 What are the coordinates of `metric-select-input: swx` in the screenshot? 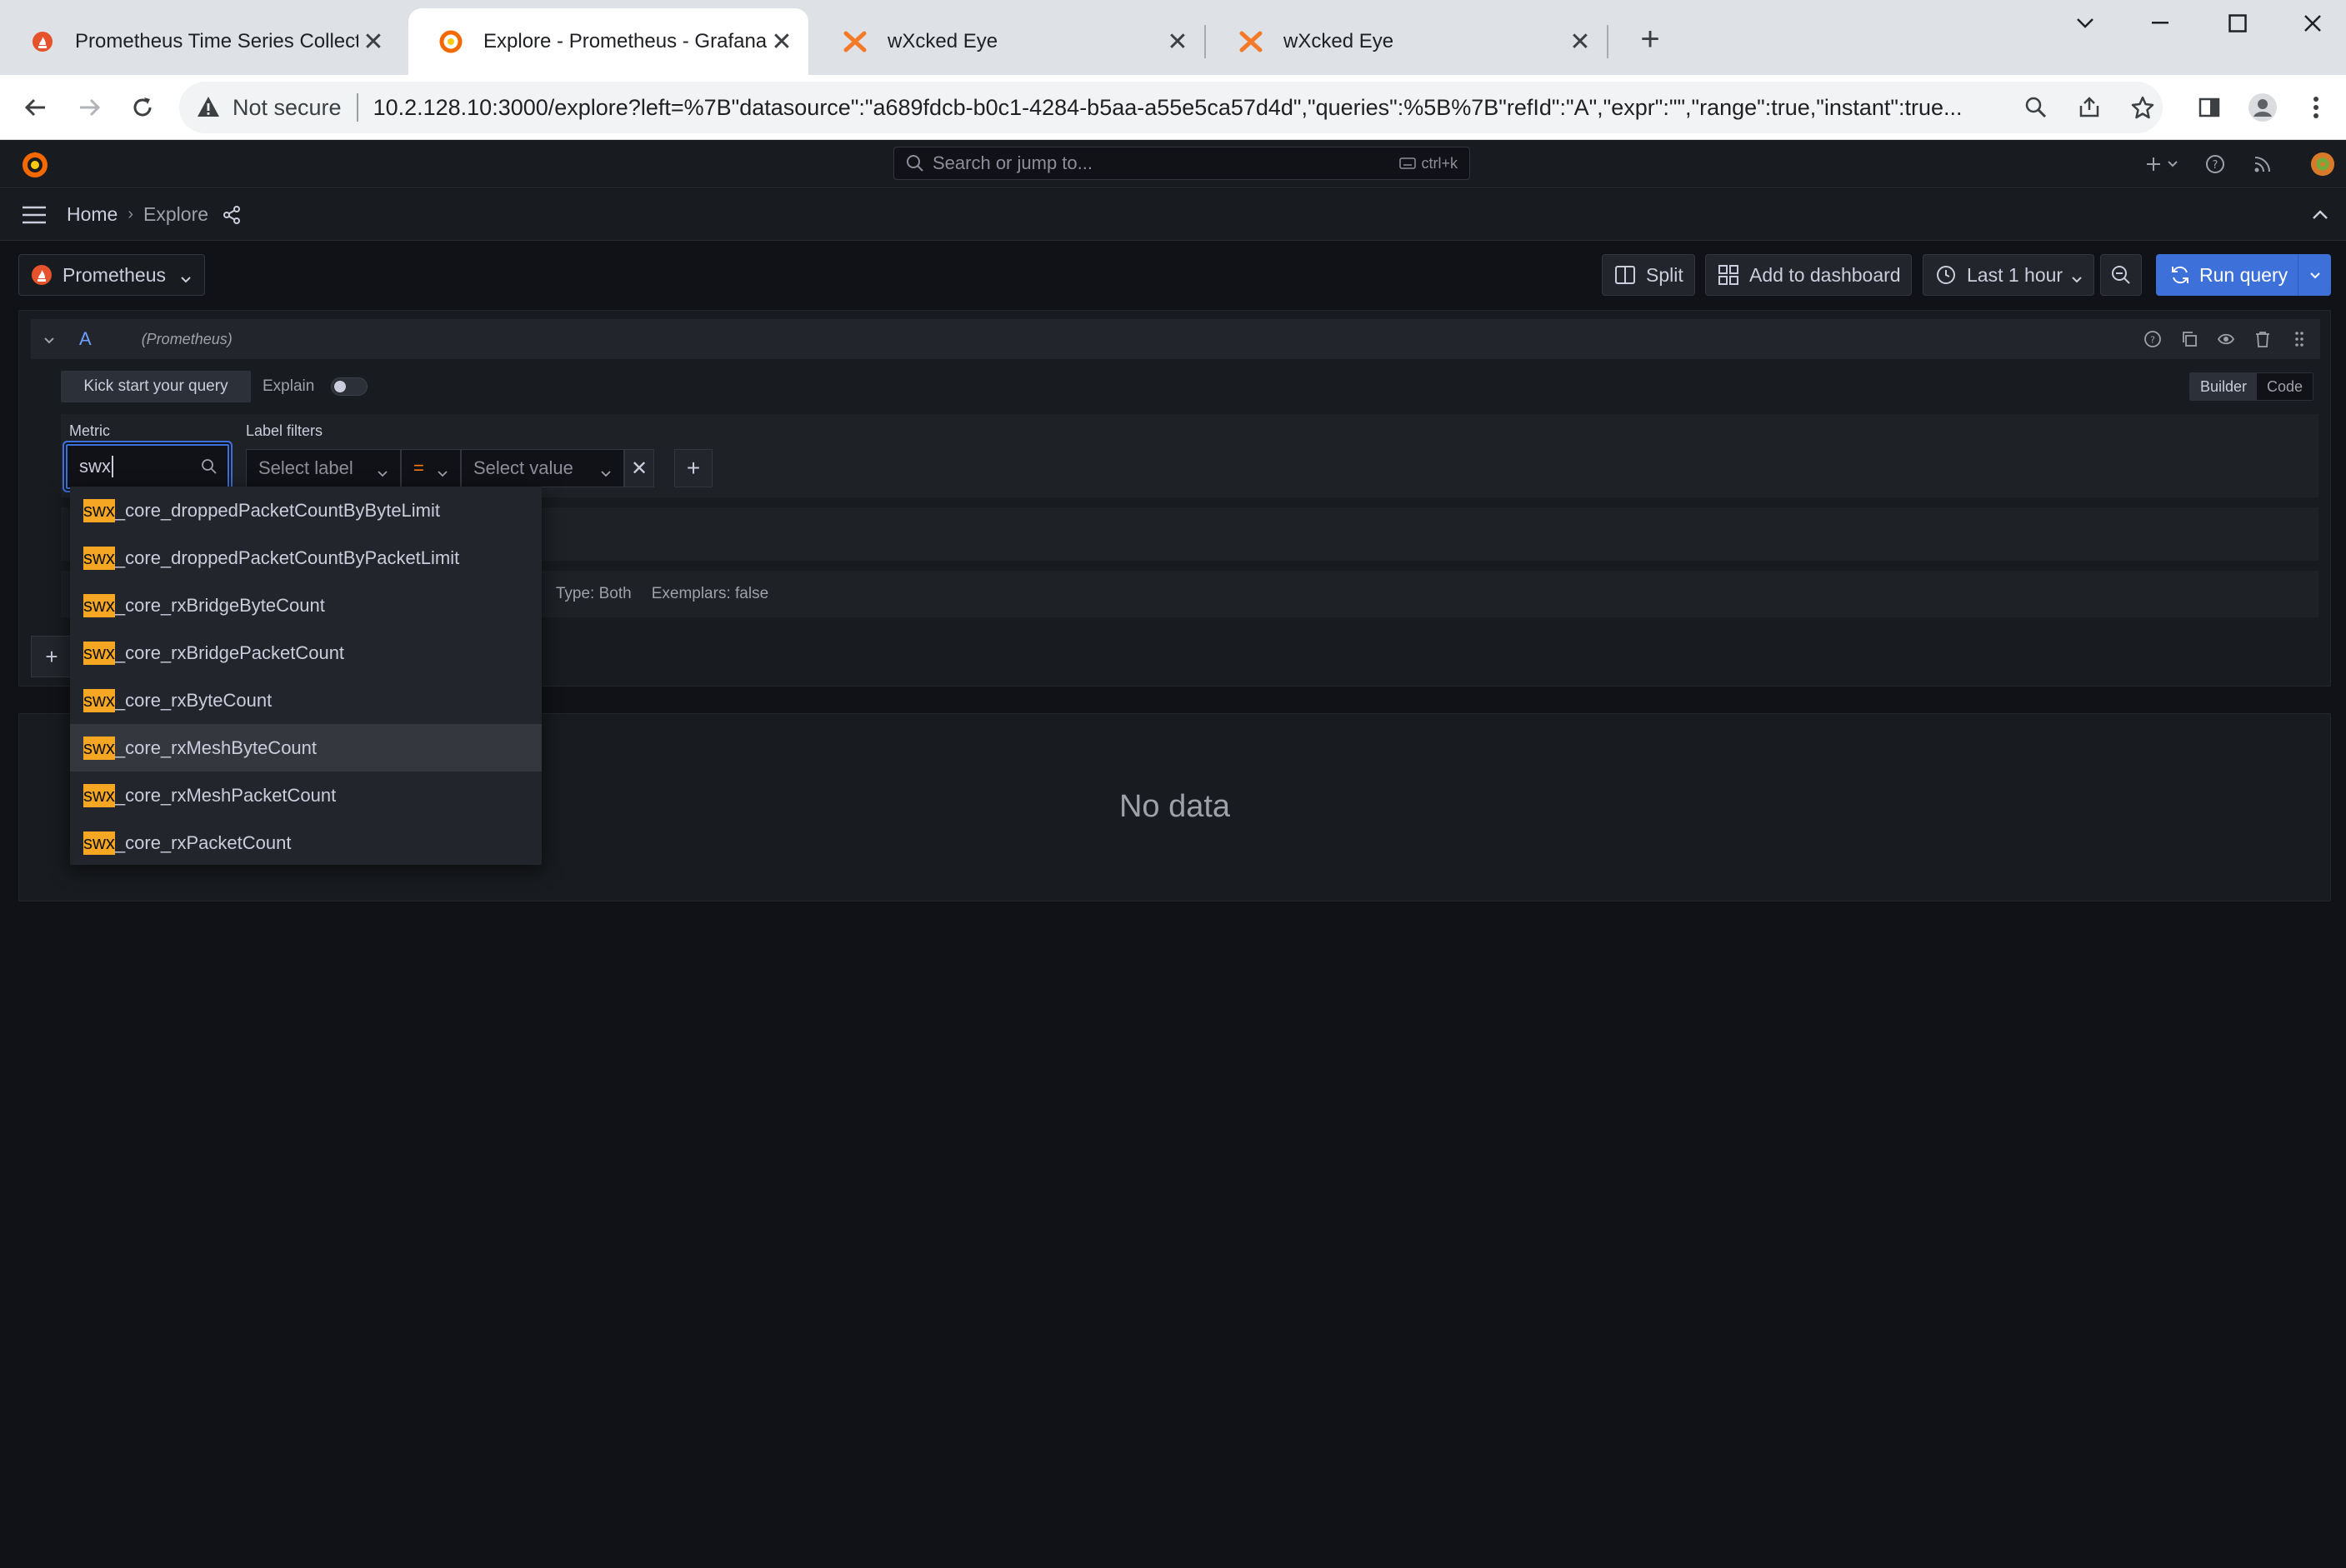 It's located at (147, 466).